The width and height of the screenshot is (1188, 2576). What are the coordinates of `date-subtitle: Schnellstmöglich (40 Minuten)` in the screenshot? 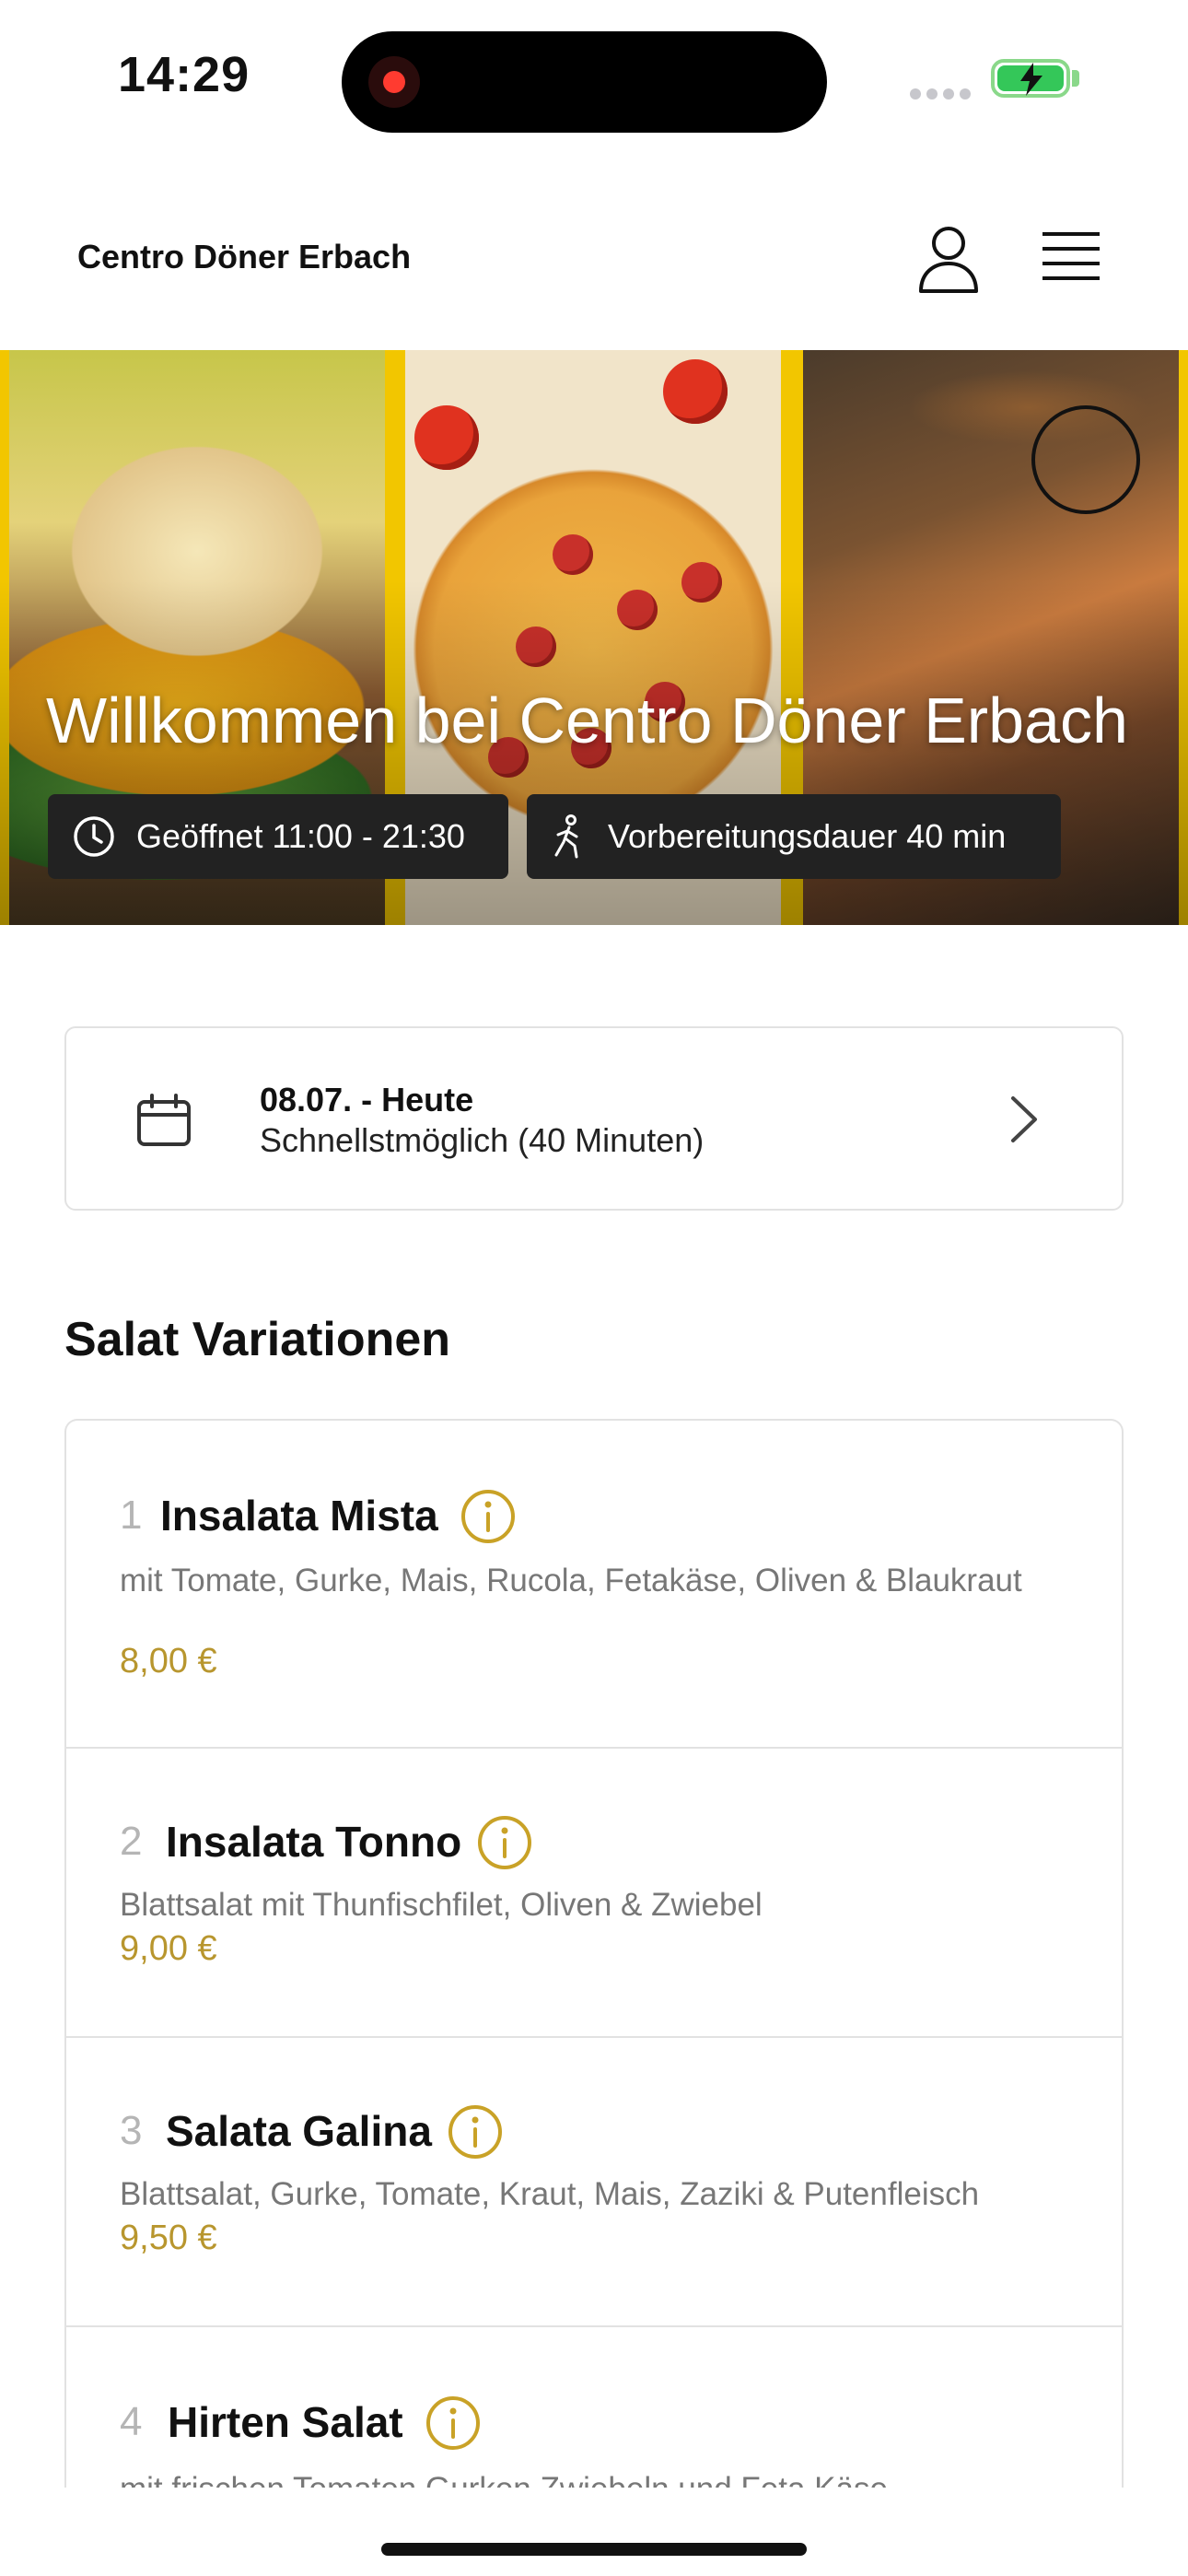 It's located at (482, 1140).